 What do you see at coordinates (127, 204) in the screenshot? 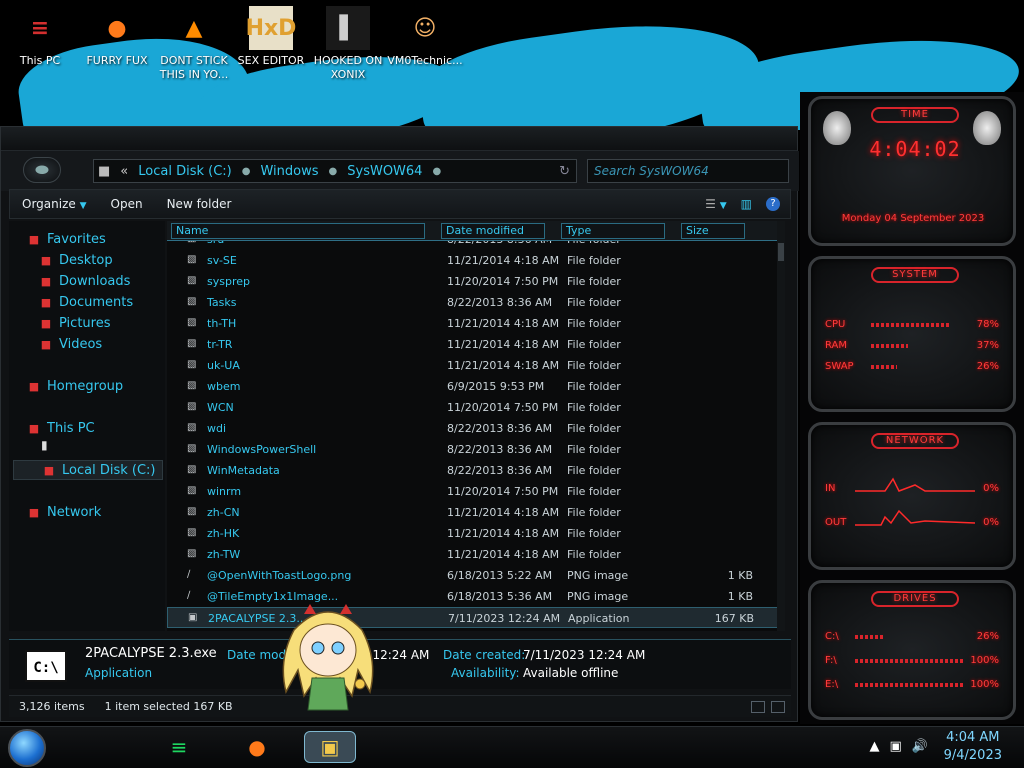
I see `open-button: Open` at bounding box center [127, 204].